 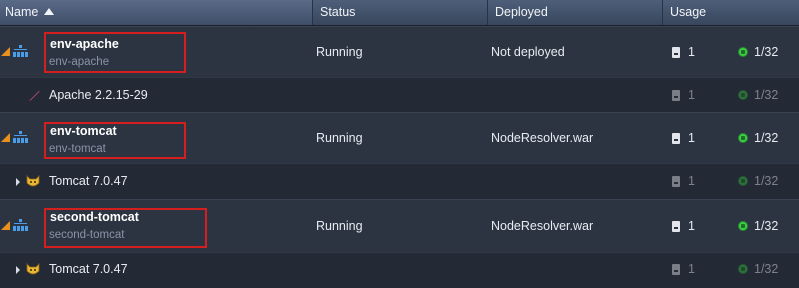 What do you see at coordinates (22, 12) in the screenshot?
I see `name-header-label: Name` at bounding box center [22, 12].